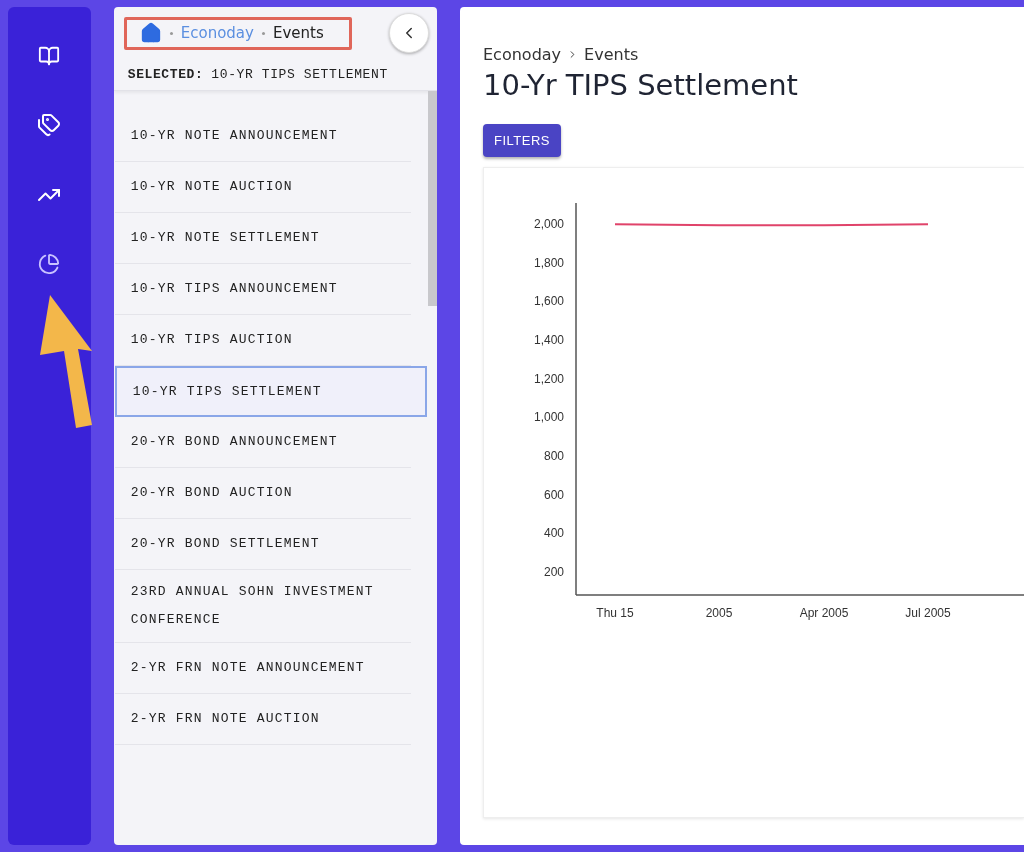 The height and width of the screenshot is (852, 1024). What do you see at coordinates (549, 378) in the screenshot?
I see `y-tick-label: 1,200` at bounding box center [549, 378].